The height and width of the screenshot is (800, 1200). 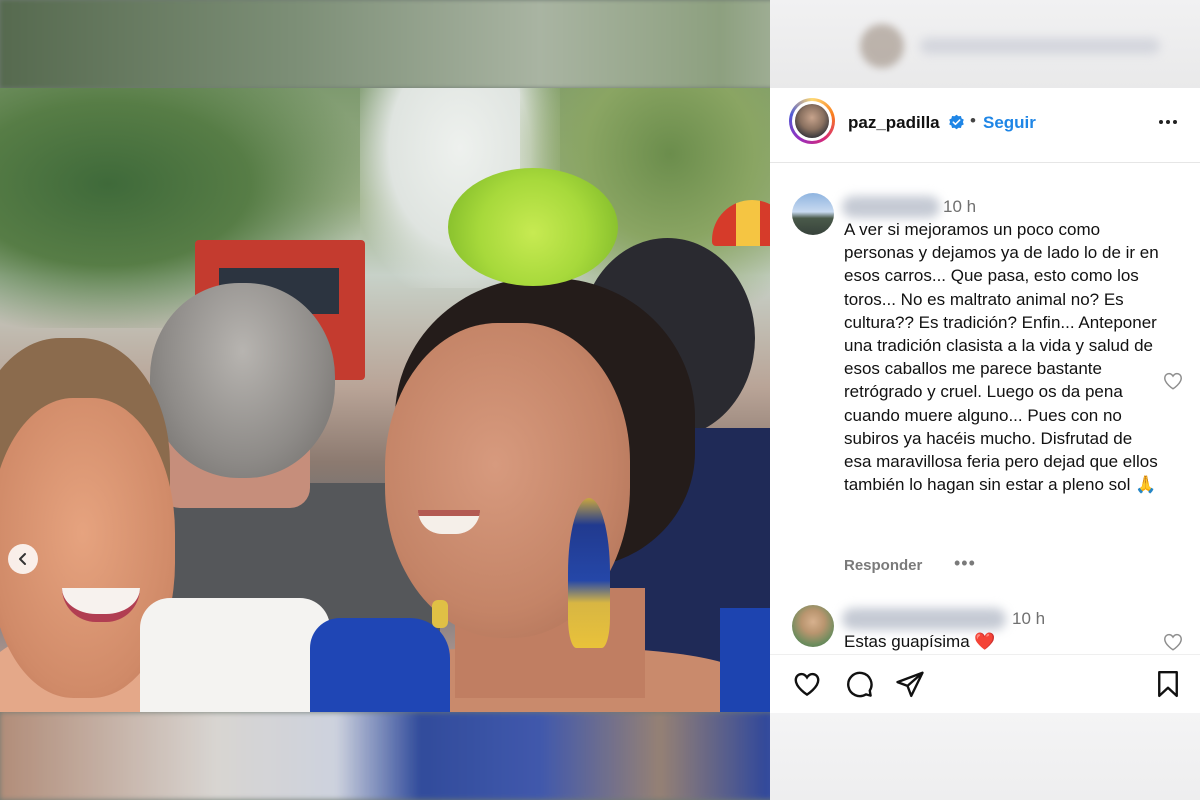 I want to click on photo-white-fabric, so click(x=235, y=655).